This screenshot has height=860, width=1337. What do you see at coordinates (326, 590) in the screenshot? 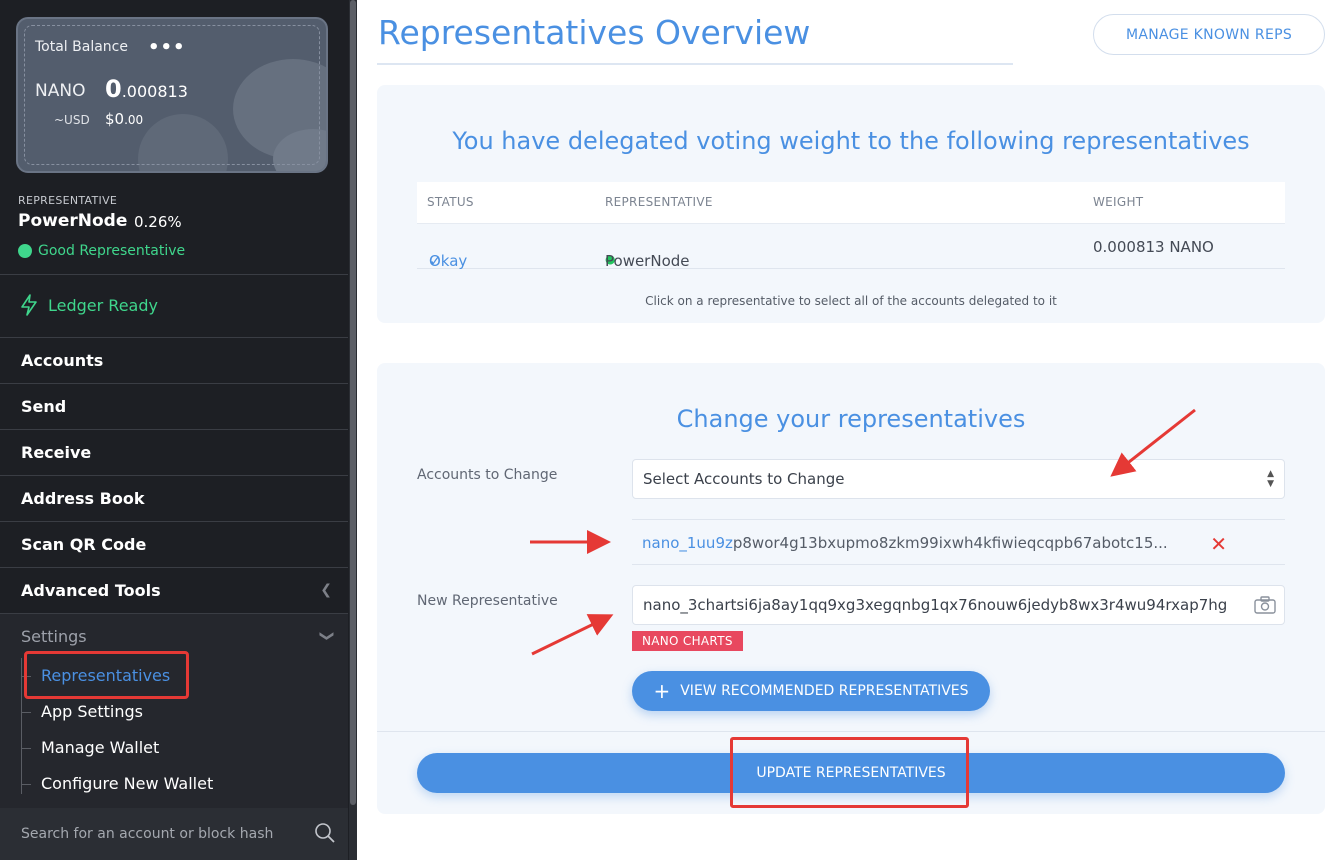
I see `chevron-left-icon: ❮` at bounding box center [326, 590].